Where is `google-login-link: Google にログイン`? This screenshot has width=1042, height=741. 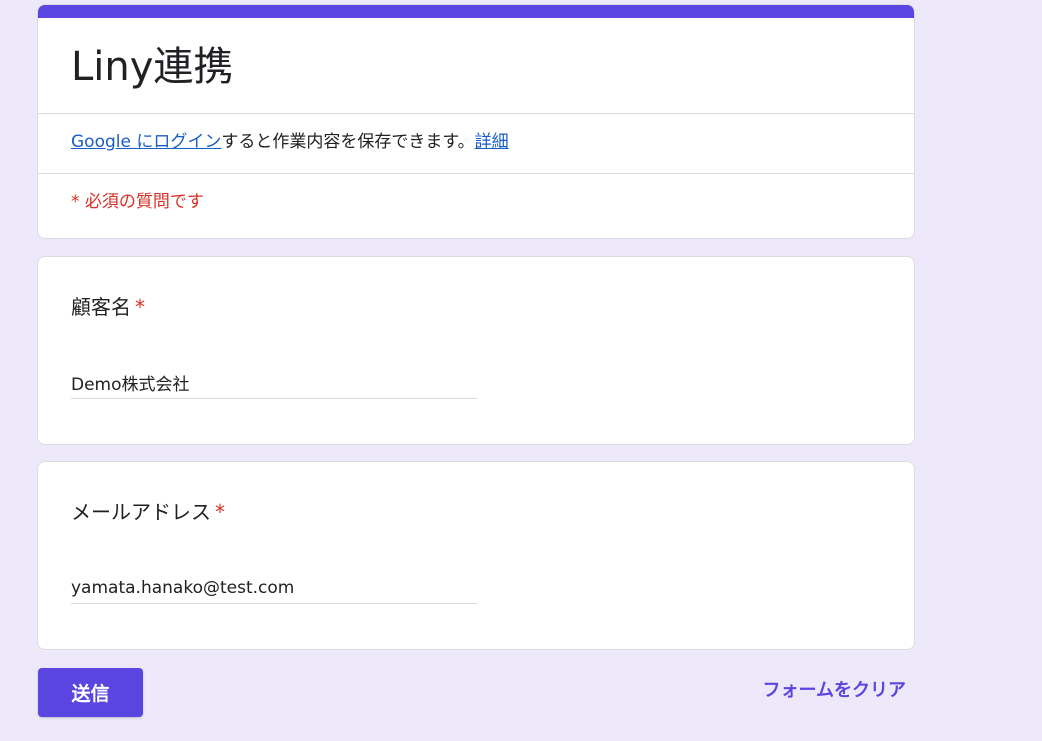
google-login-link: Google にログイン is located at coordinates (146, 142).